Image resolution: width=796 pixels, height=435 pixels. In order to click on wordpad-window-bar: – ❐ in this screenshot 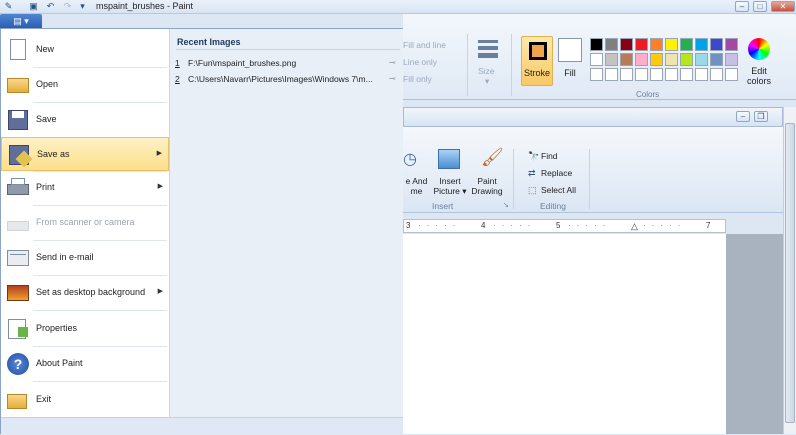, I will do `click(593, 117)`.